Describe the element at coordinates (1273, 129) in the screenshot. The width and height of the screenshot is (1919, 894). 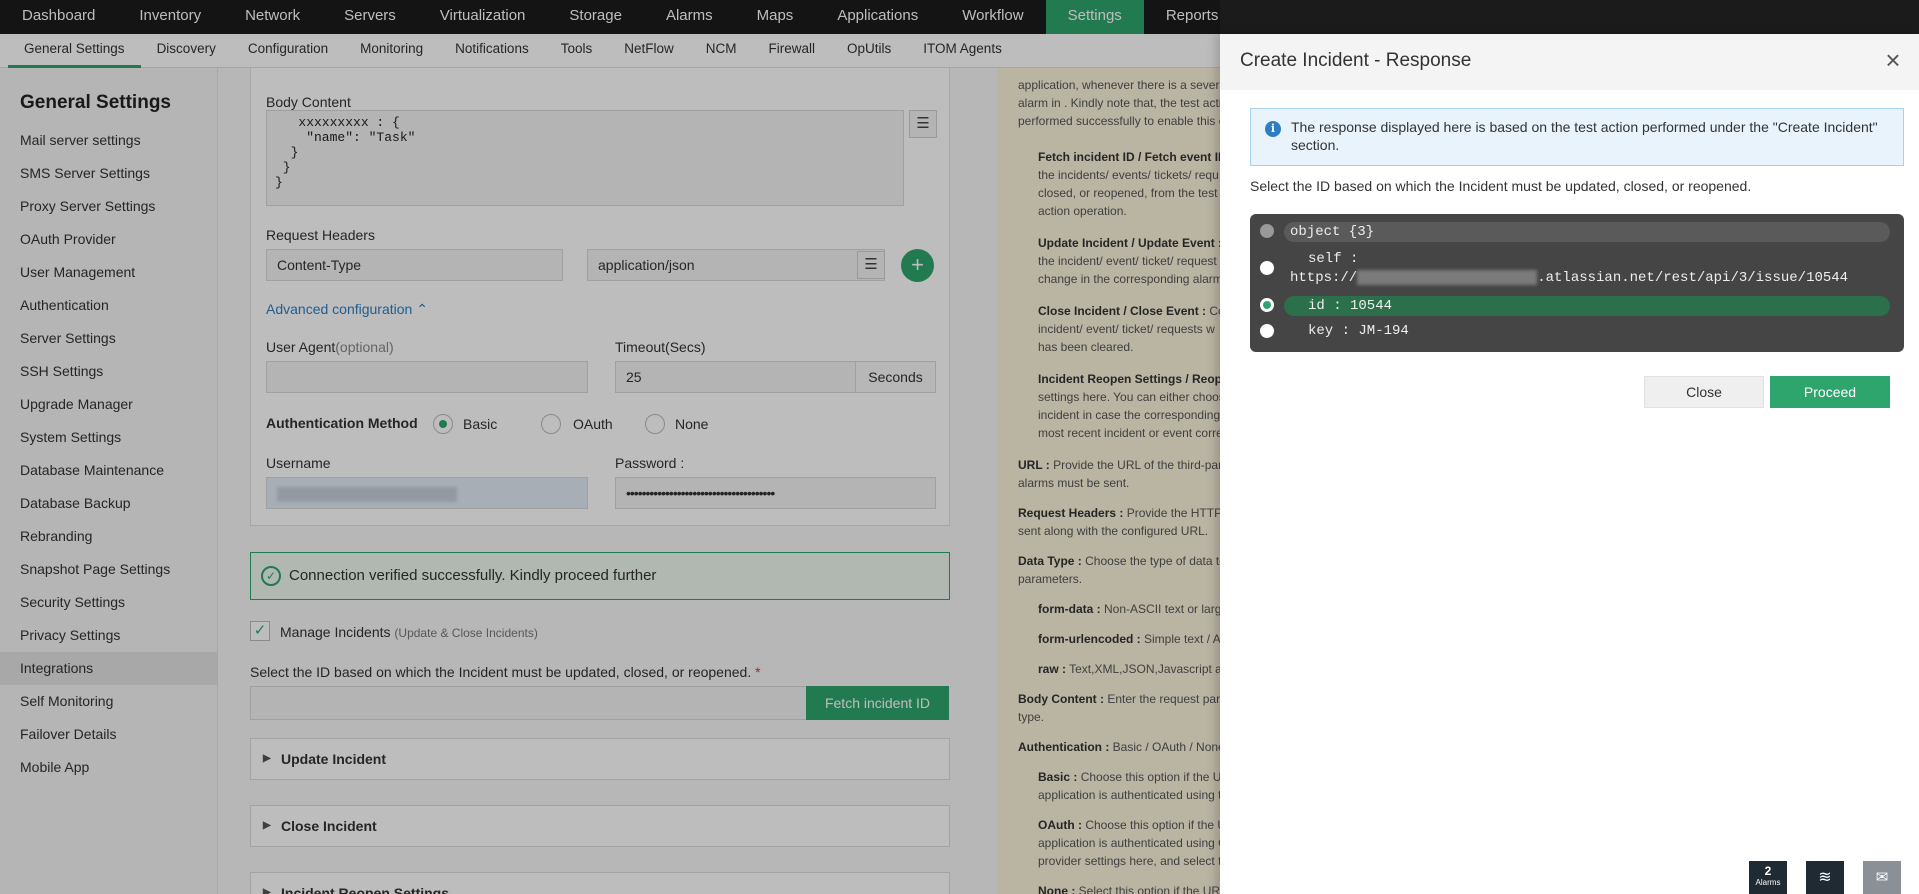
I see `info-icon: i` at that location.